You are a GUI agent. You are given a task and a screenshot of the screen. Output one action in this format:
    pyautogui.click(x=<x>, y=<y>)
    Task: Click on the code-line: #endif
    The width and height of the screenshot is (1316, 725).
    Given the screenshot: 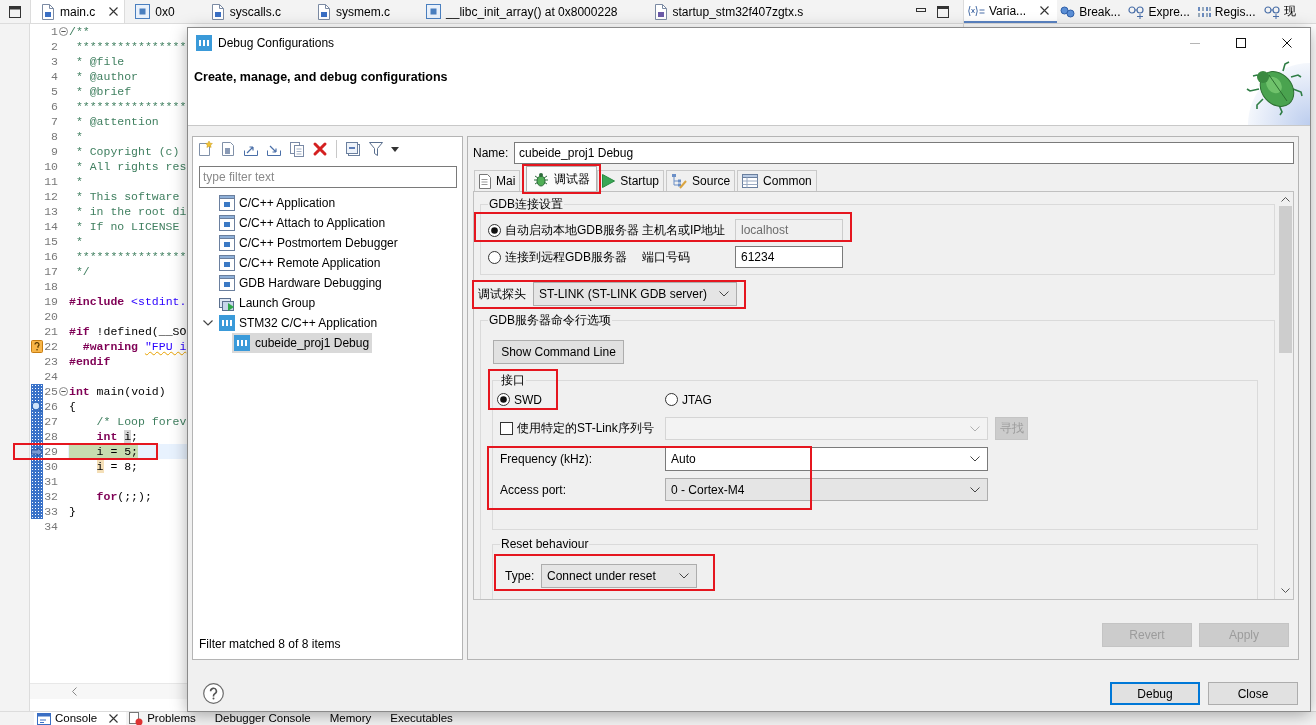 What is the action you would take?
    pyautogui.click(x=90, y=361)
    